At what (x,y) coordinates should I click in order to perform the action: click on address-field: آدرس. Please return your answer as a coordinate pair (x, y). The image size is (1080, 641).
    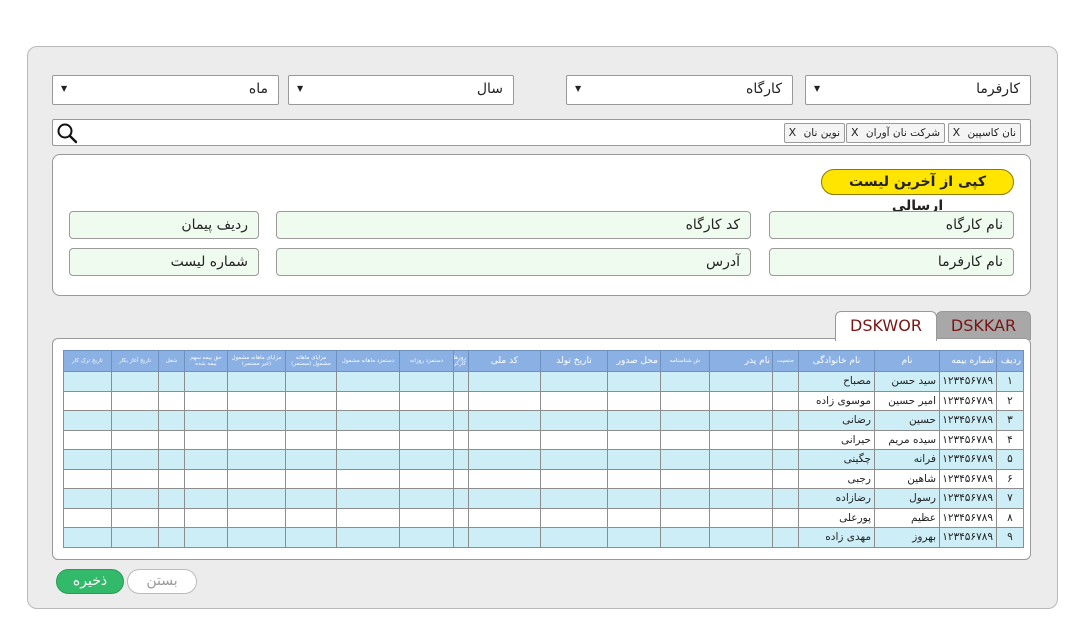
    Looking at the image, I should click on (513, 262).